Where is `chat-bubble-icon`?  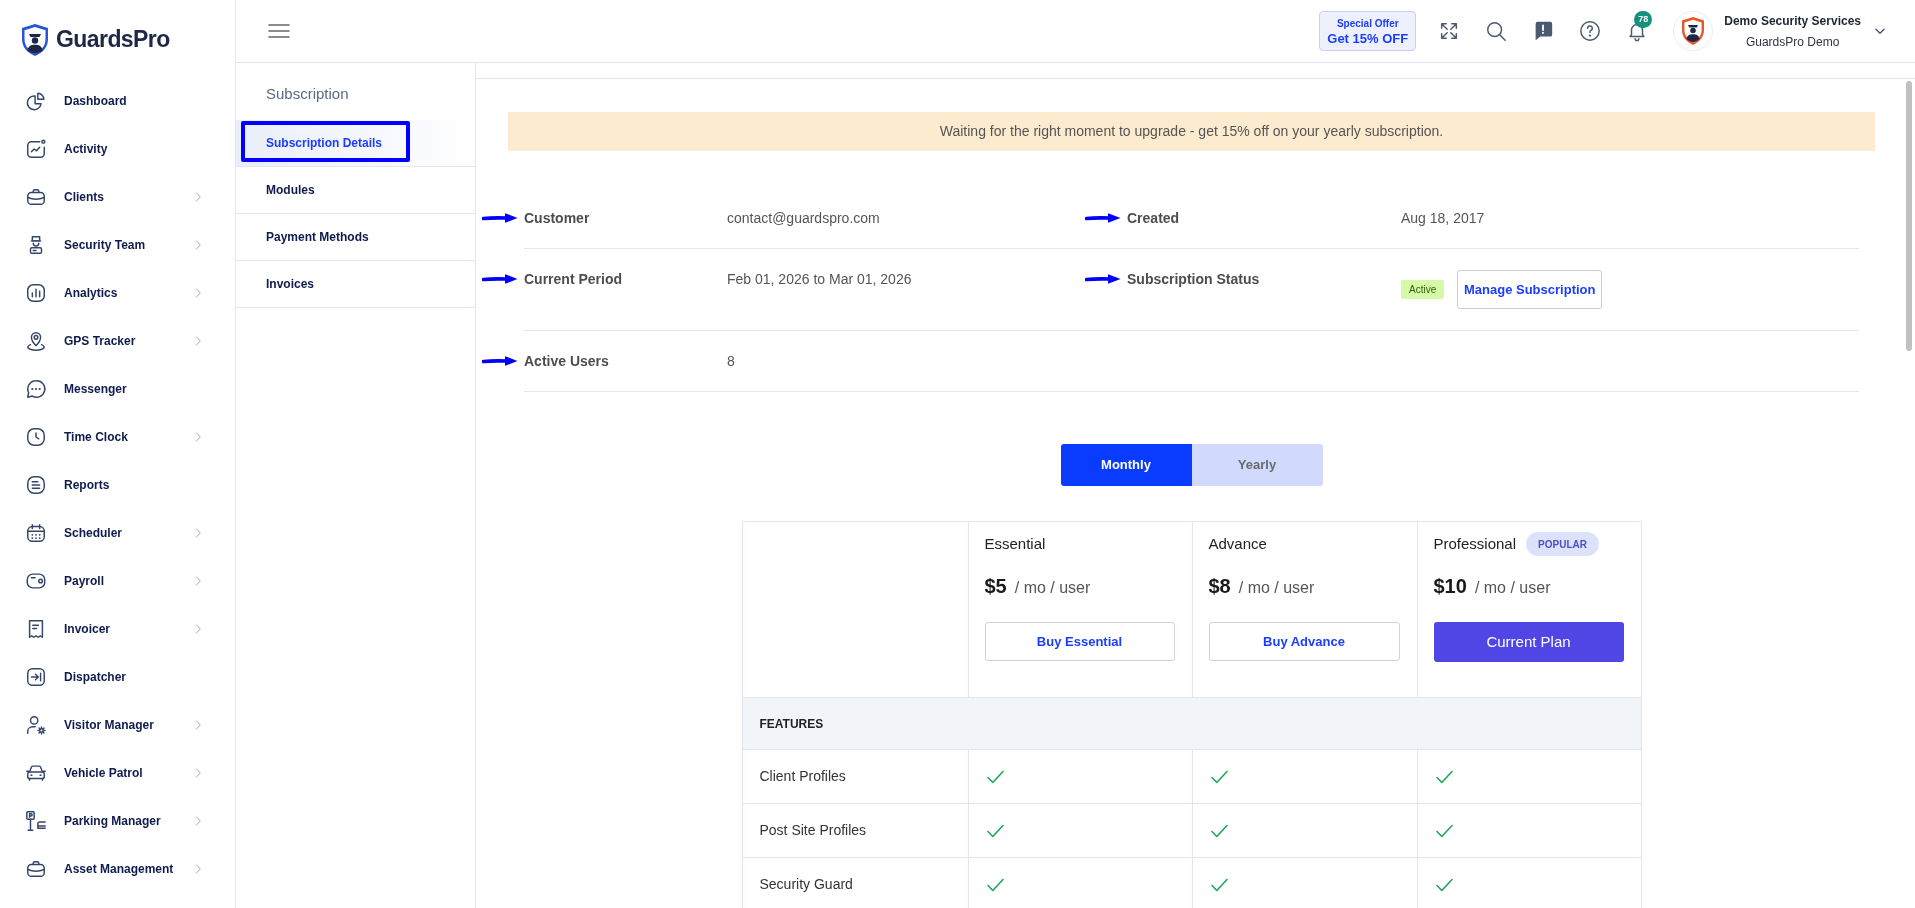
chat-bubble-icon is located at coordinates (36, 389).